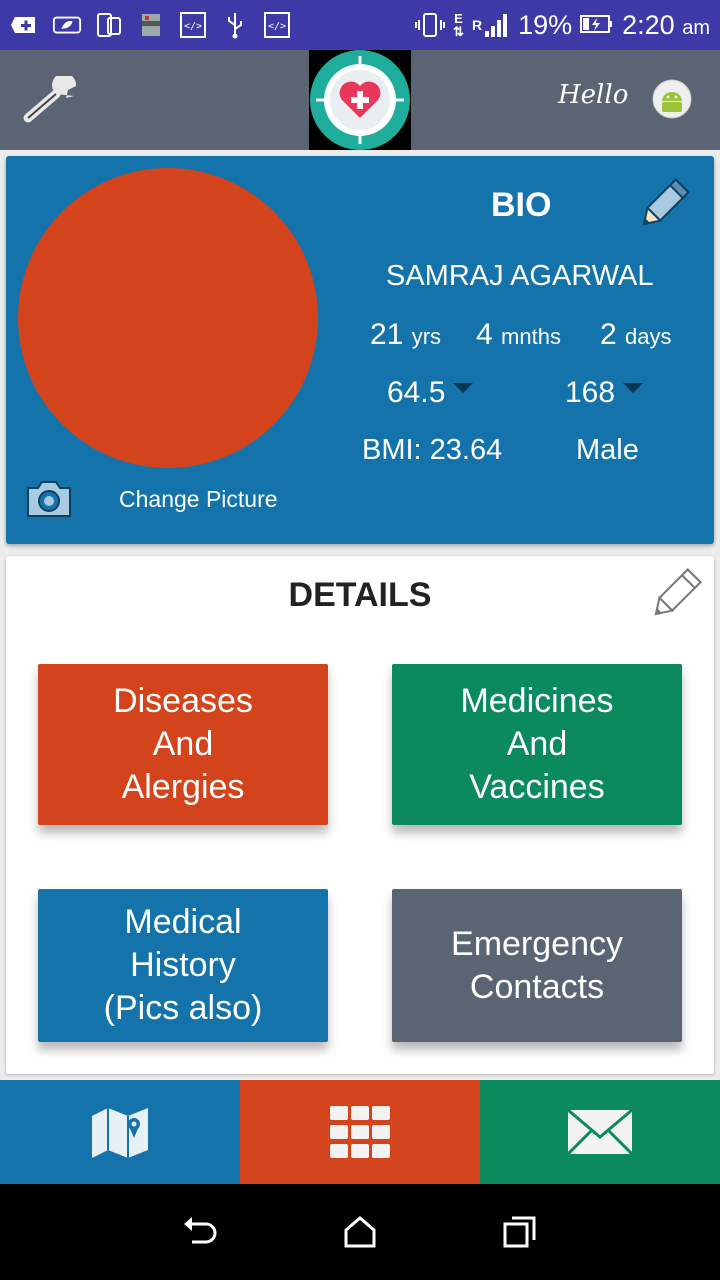  Describe the element at coordinates (360, 595) in the screenshot. I see `details-title: DETAILS` at that location.